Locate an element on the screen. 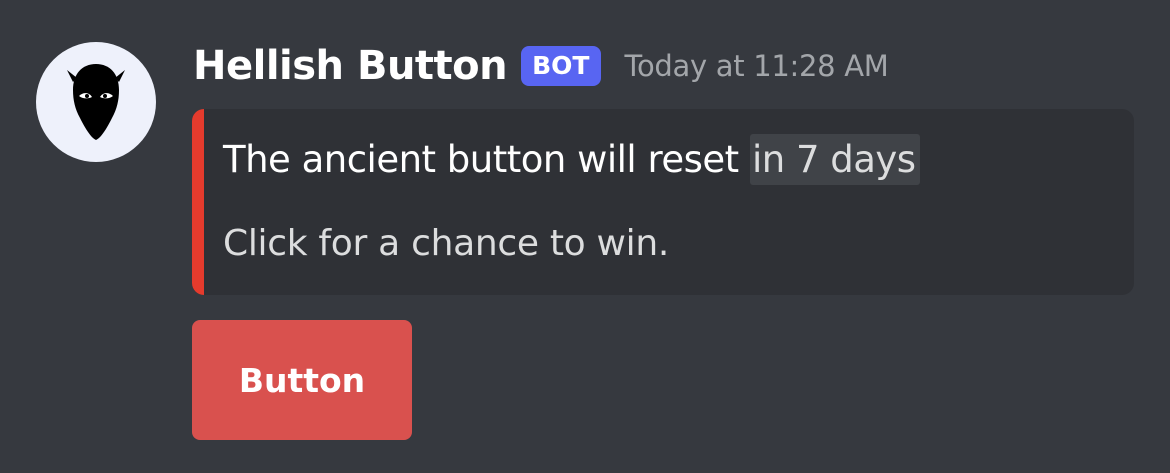 Image resolution: width=1170 pixels, height=473 pixels. hooded-face-icon is located at coordinates (96, 102).